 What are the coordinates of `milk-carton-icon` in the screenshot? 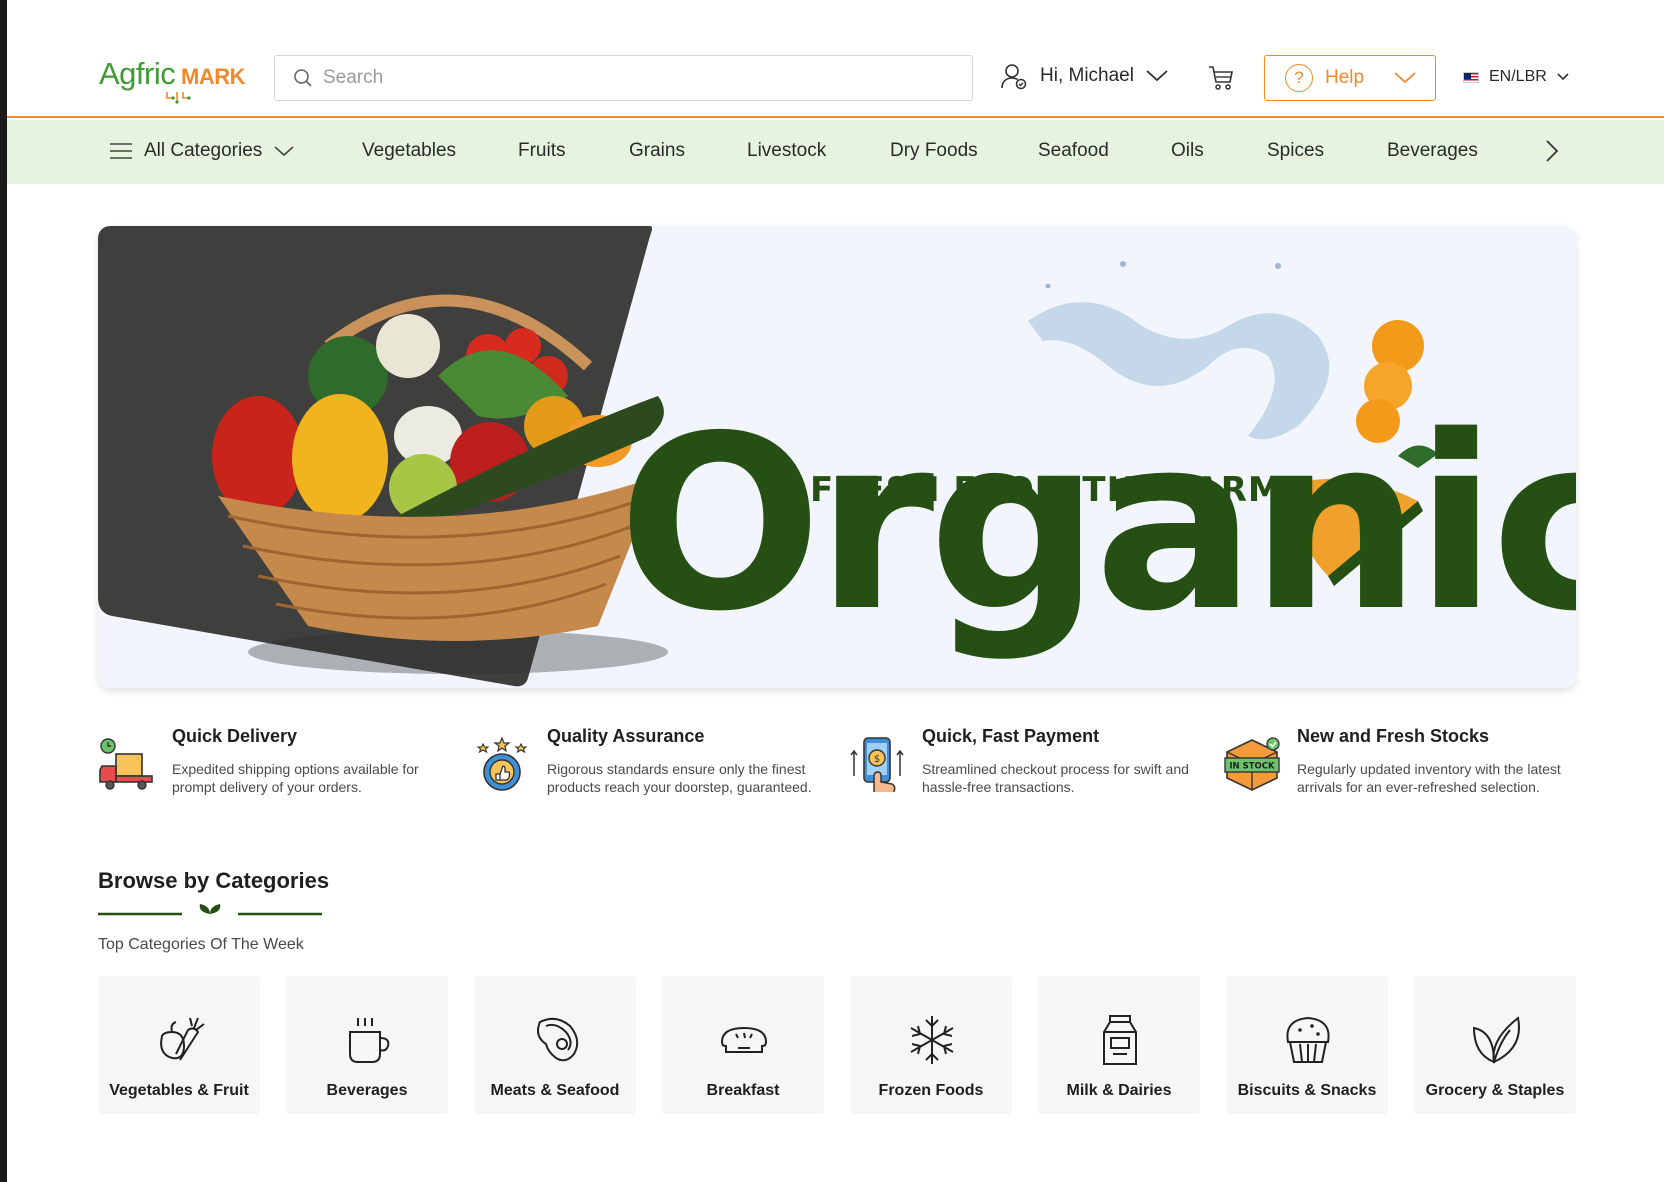 It's located at (1120, 1040).